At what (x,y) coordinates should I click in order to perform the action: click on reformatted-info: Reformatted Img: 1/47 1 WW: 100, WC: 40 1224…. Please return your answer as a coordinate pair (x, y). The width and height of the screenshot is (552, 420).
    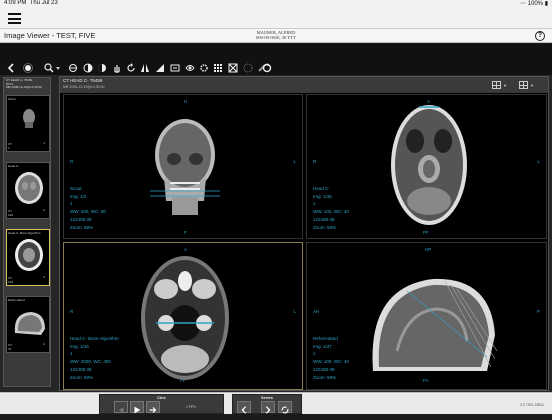
    Looking at the image, I should click on (331, 358).